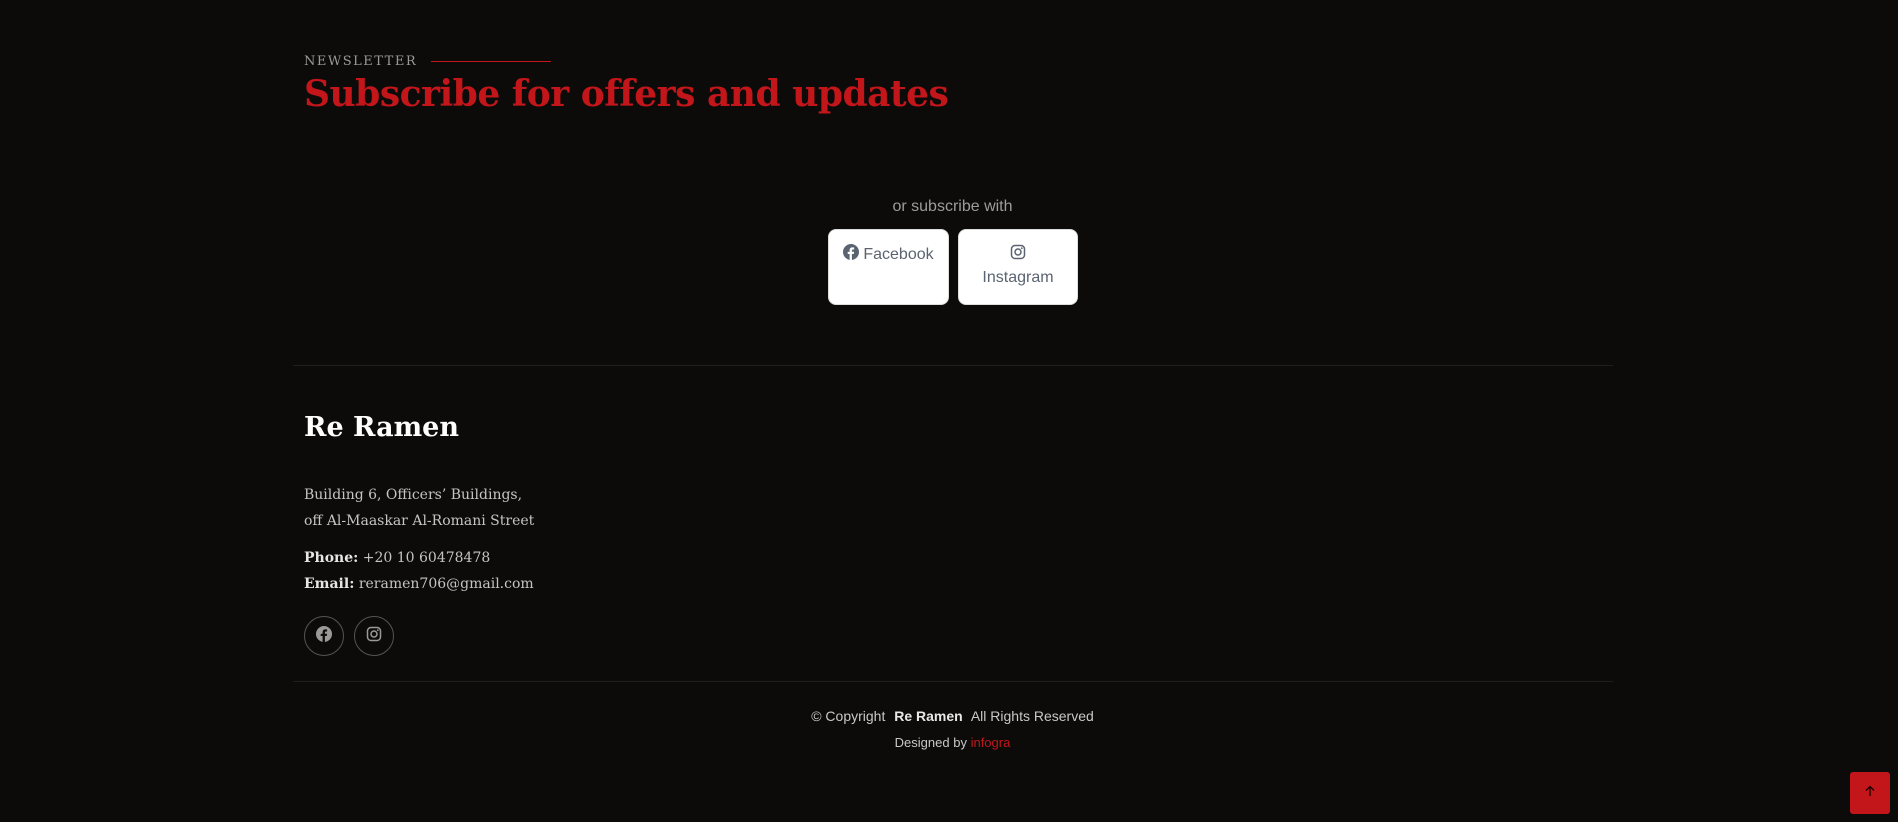  What do you see at coordinates (898, 254) in the screenshot?
I see `facebook-button-label: Facebook` at bounding box center [898, 254].